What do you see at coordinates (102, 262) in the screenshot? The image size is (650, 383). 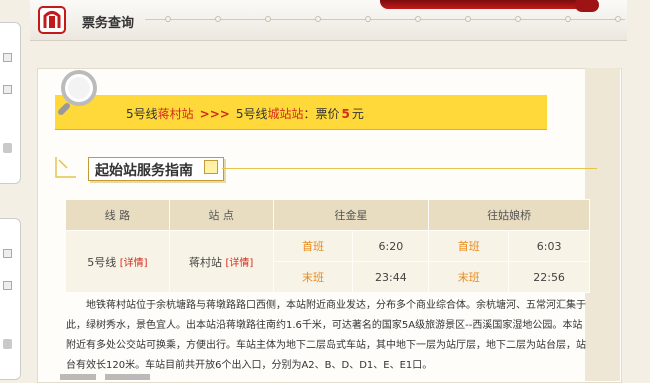 I see `line-name: 5号线` at bounding box center [102, 262].